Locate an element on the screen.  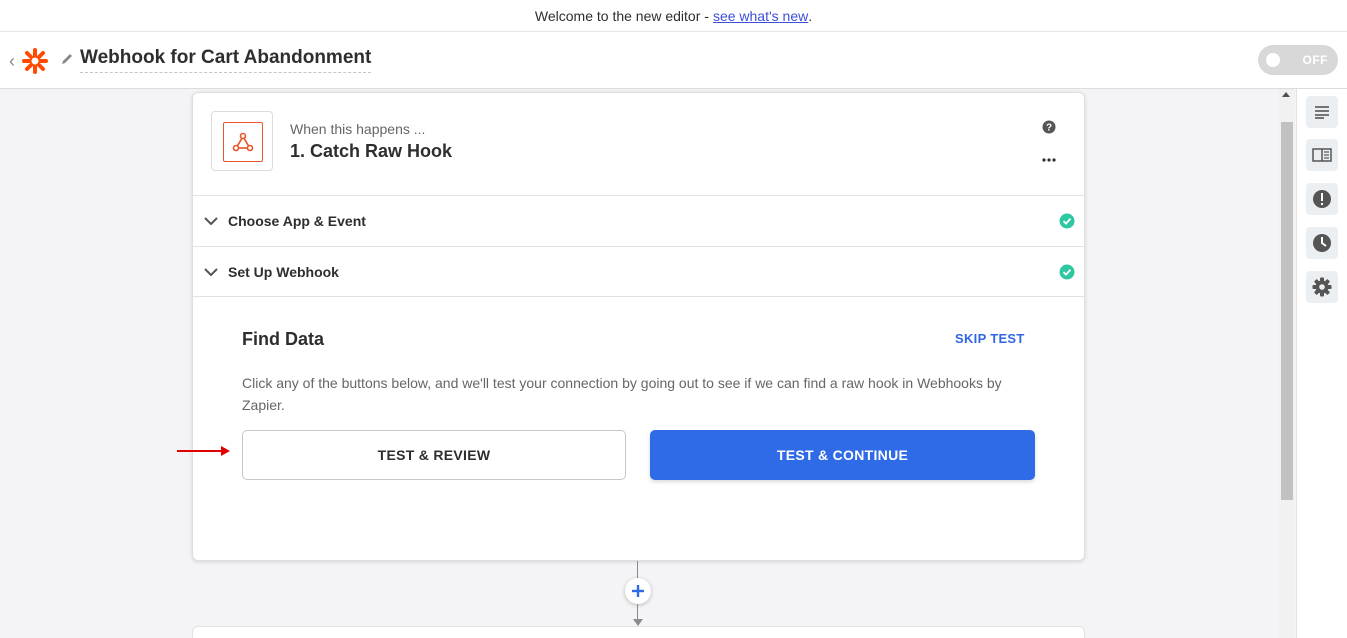
plus-icon is located at coordinates (638, 591).